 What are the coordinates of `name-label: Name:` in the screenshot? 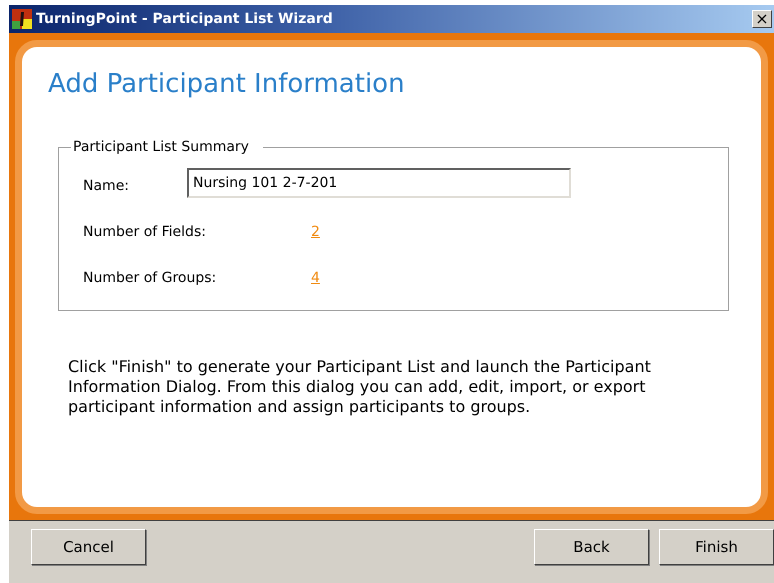 It's located at (106, 186).